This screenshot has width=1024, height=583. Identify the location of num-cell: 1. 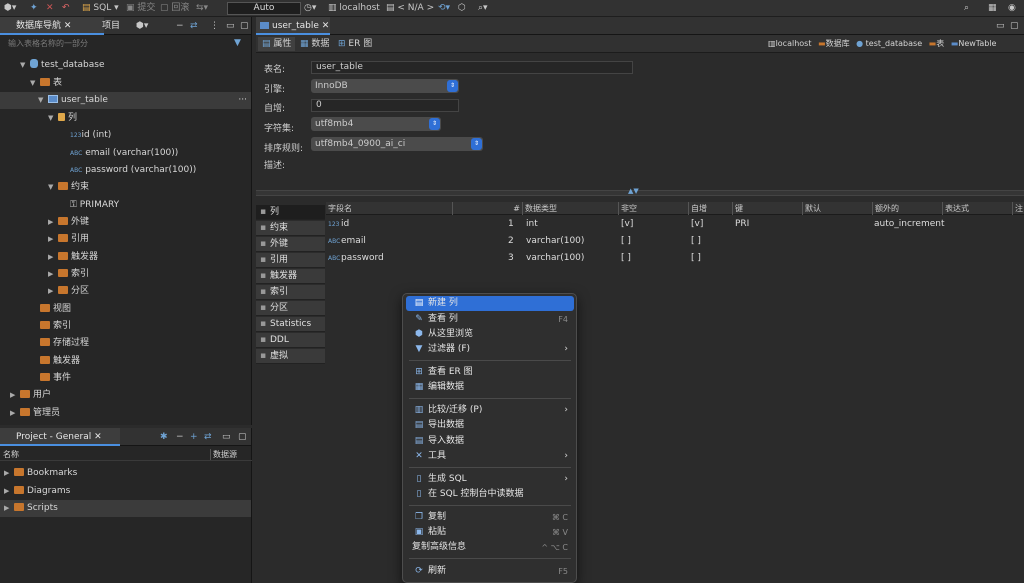
(511, 224).